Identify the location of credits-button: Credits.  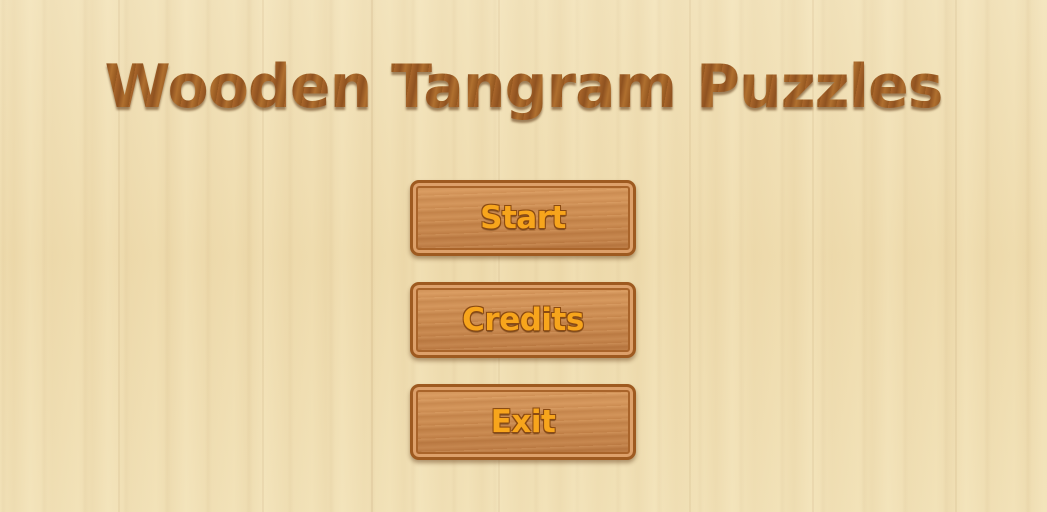
(523, 320).